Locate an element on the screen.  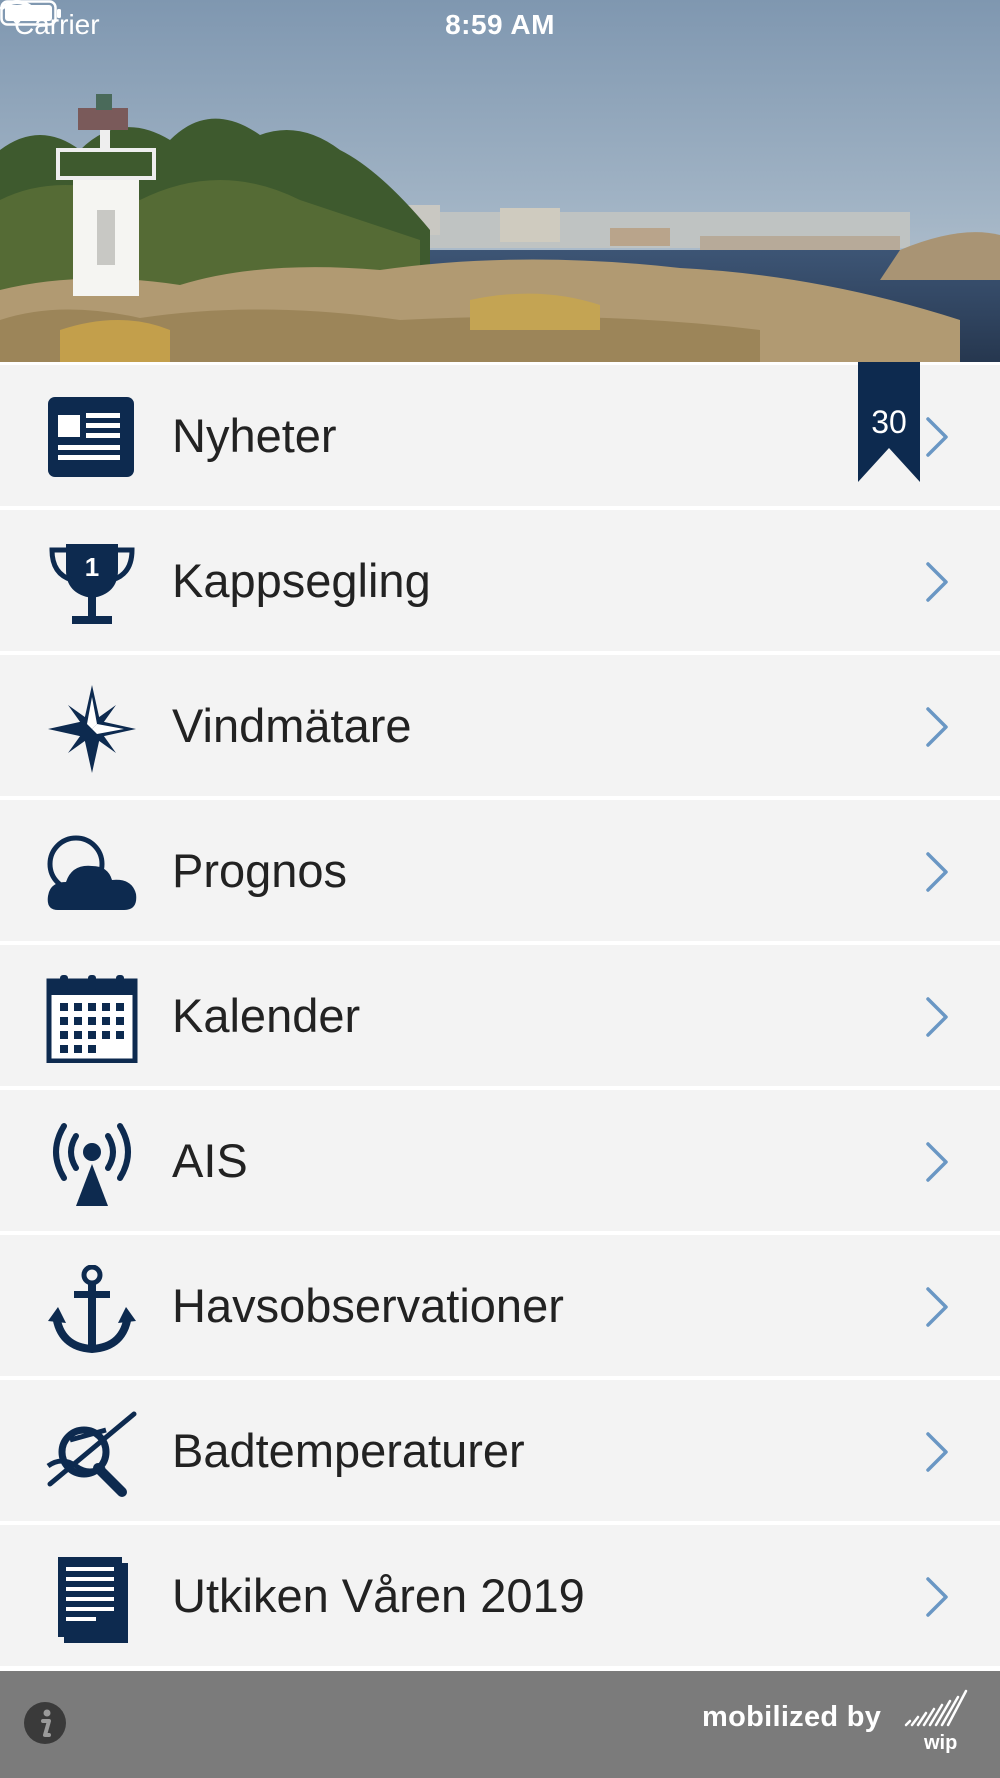
menu-item-prognos: Prognos is located at coordinates (500, 872).